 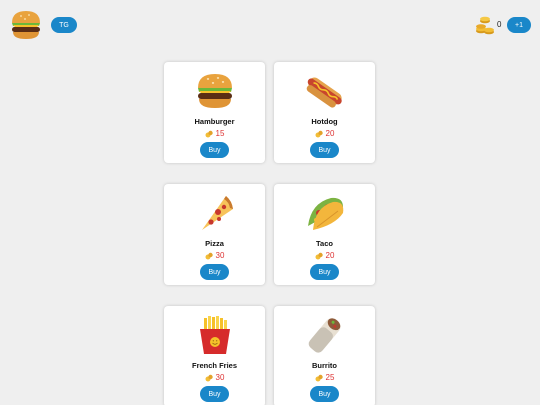 I want to click on hotdog-icon, so click(x=324, y=92).